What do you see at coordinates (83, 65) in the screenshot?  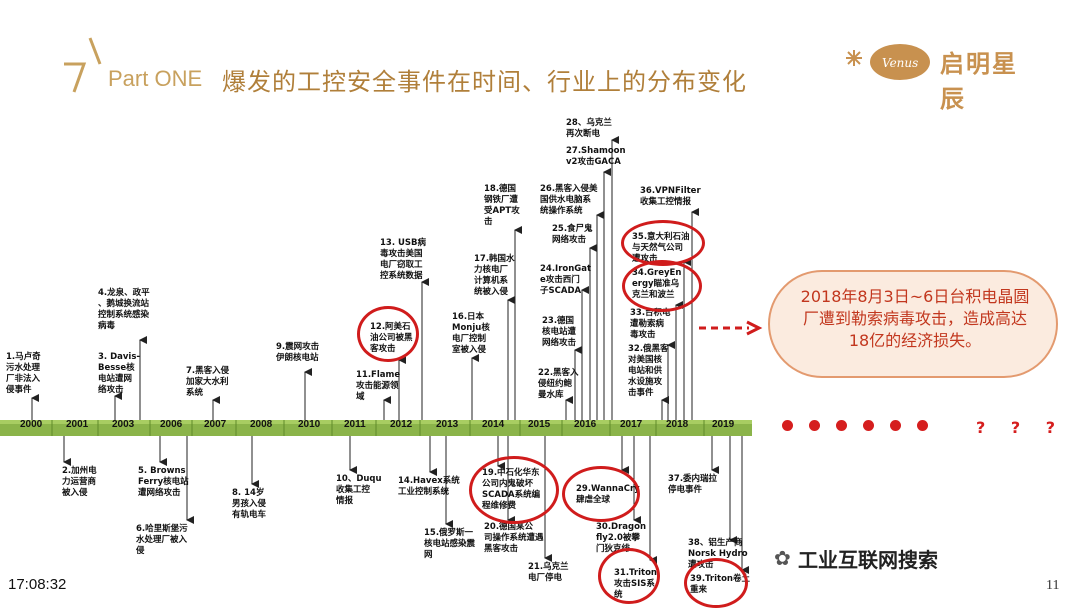 I see `brand-mark-icon` at bounding box center [83, 65].